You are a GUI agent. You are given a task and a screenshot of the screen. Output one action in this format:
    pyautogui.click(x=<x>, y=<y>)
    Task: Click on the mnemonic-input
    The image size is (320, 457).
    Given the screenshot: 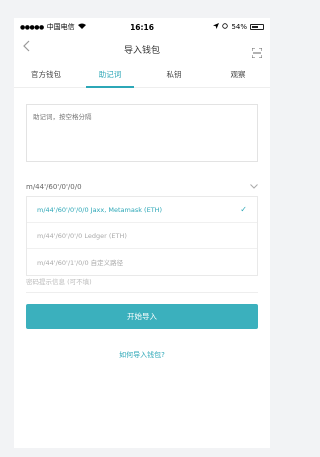 What is the action you would take?
    pyautogui.click(x=142, y=133)
    